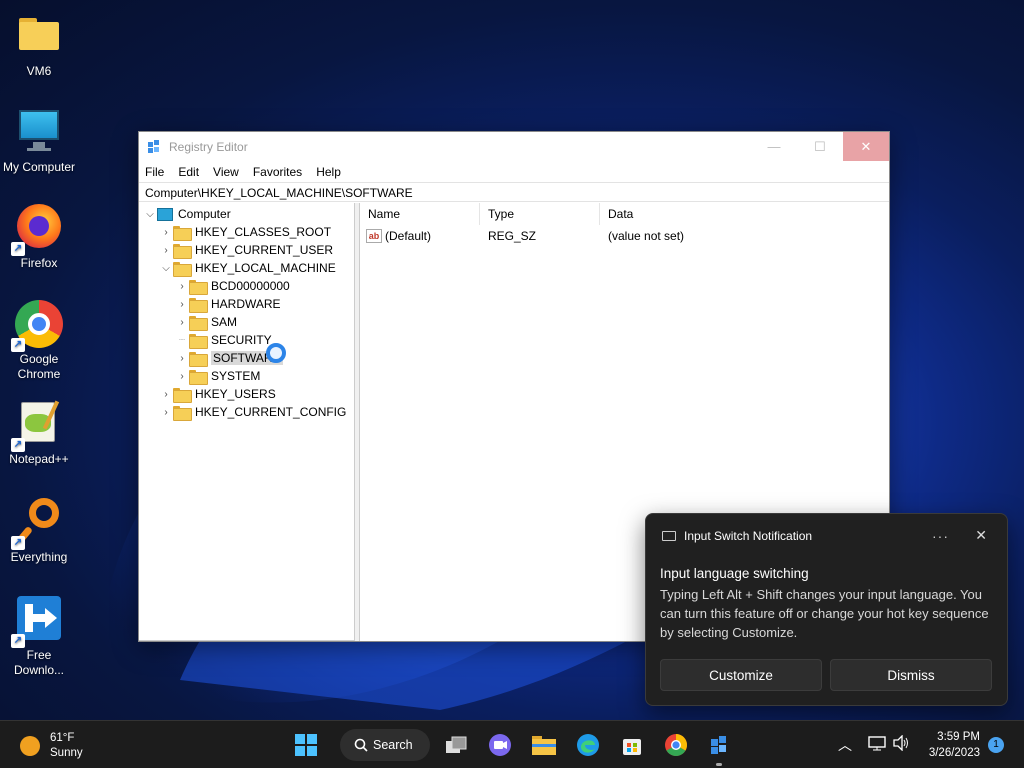 The height and width of the screenshot is (768, 1024). What do you see at coordinates (646, 236) in the screenshot?
I see `value-data: (value not set)` at bounding box center [646, 236].